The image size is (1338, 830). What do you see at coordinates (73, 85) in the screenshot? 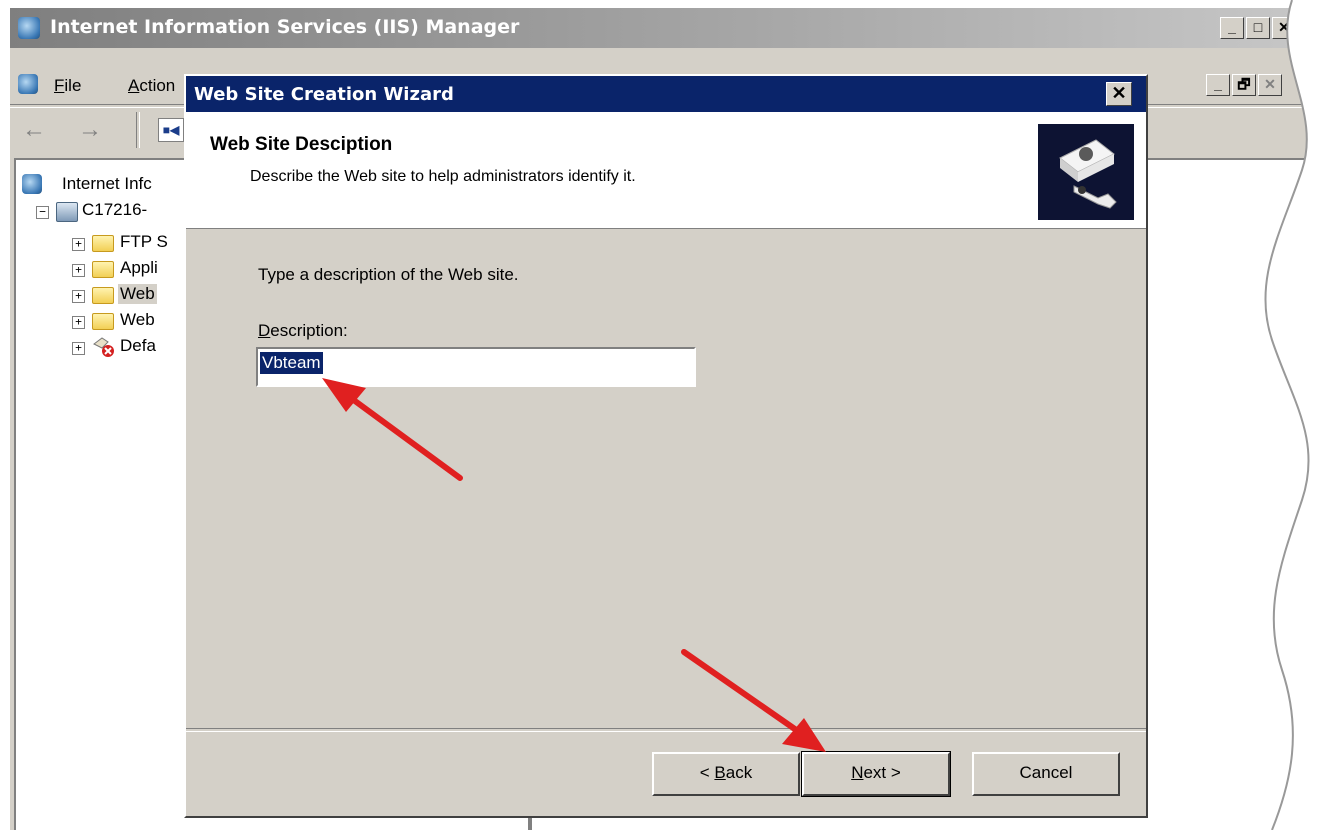
I see `menu-file-label: ile` at bounding box center [73, 85].